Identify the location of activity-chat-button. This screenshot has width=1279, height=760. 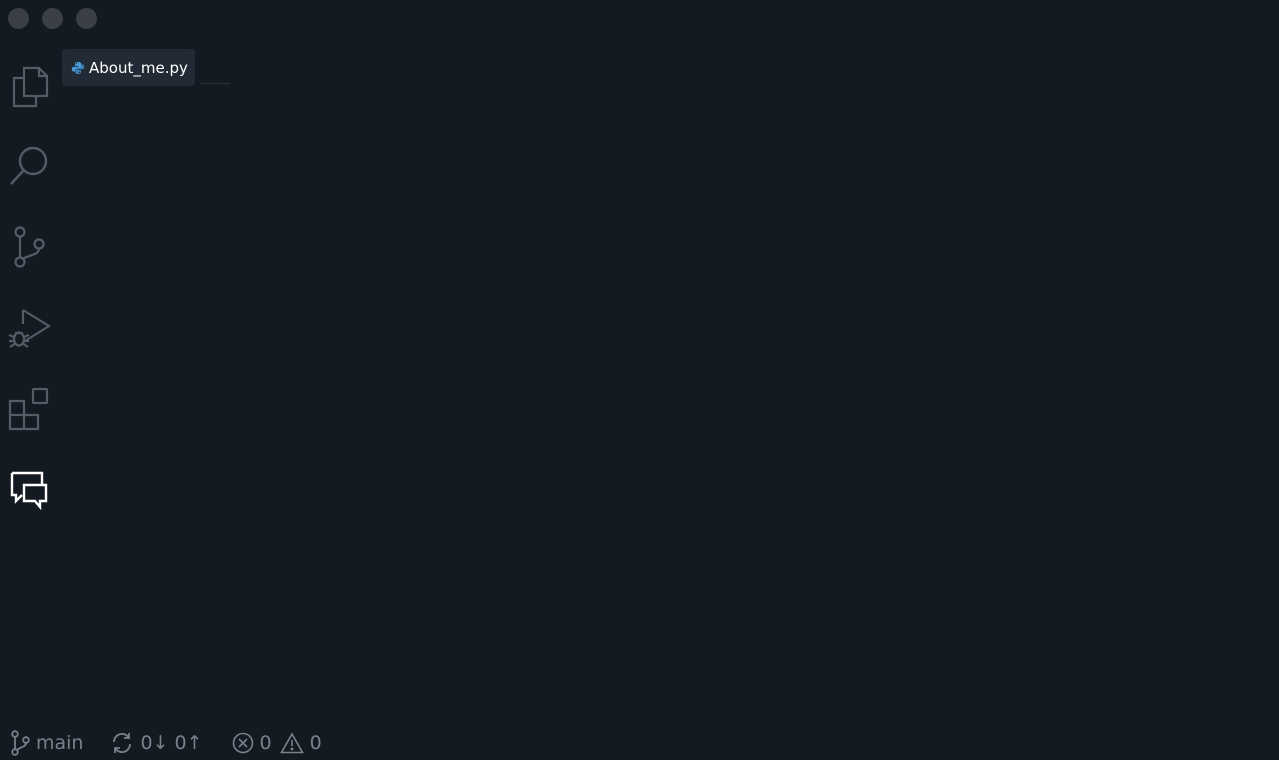
(29, 489).